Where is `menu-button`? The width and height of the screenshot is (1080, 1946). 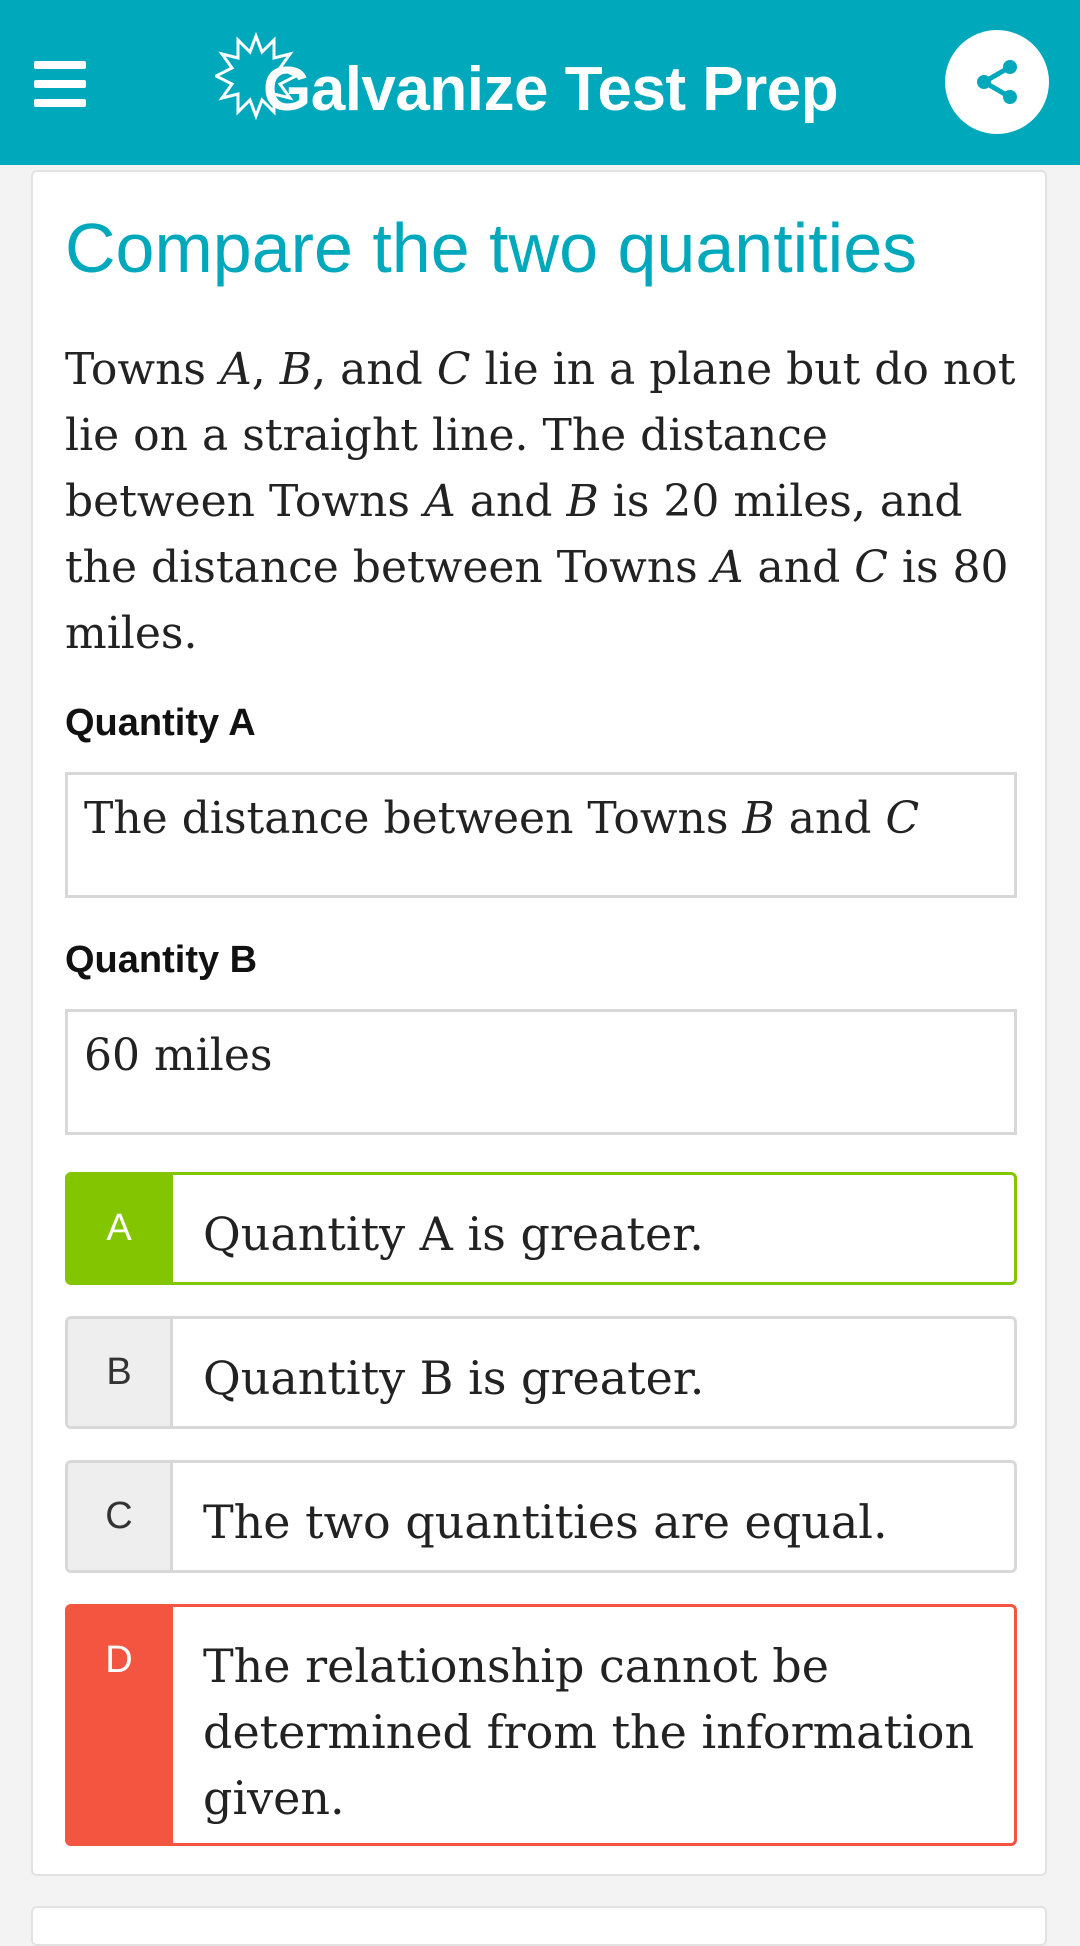 menu-button is located at coordinates (60, 84).